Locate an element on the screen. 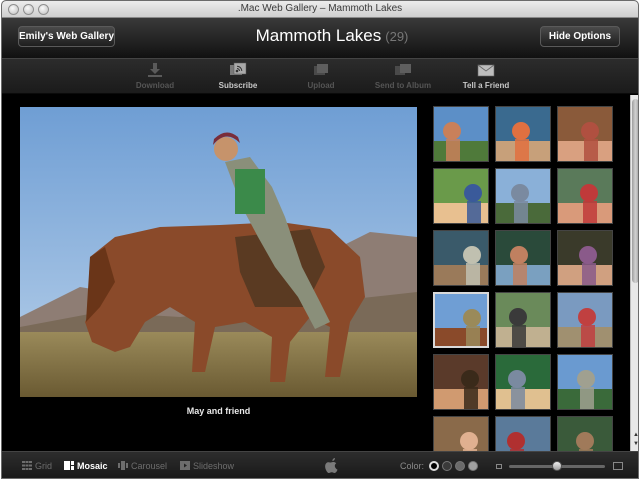  window-title: .Mac Web Gallery – Mammoth Lakes is located at coordinates (320, 8).